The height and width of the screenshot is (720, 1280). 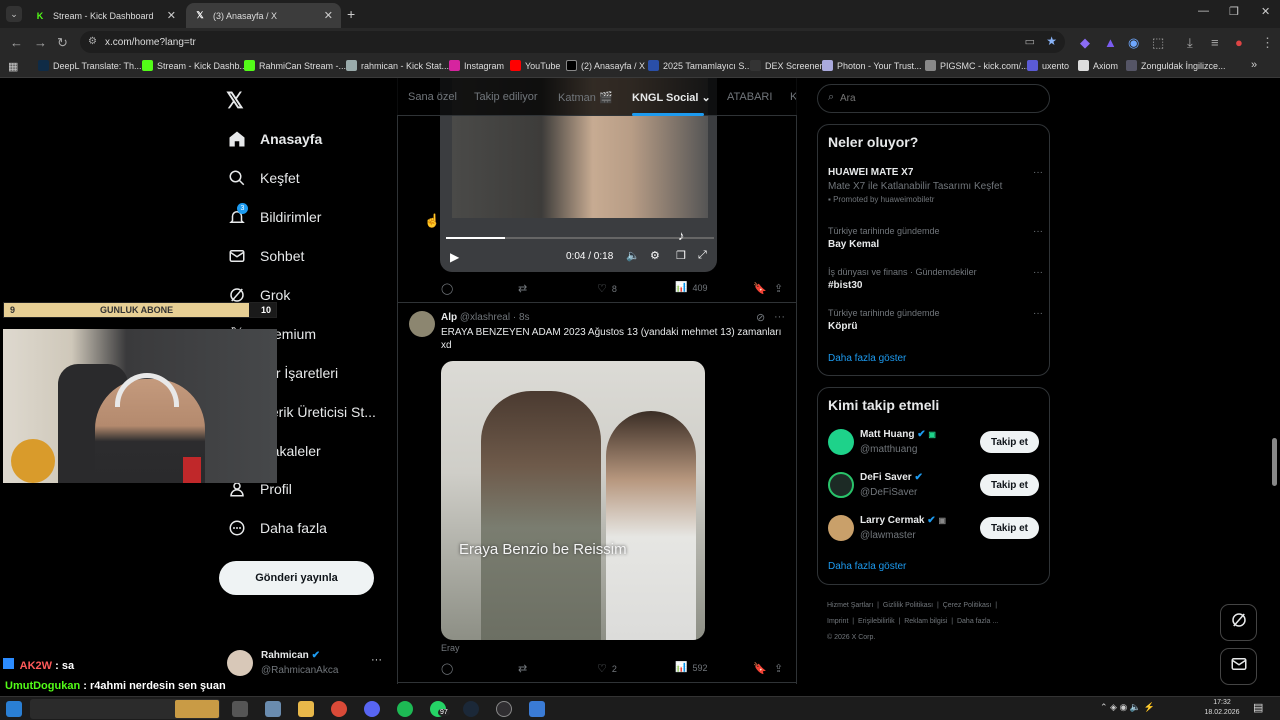 I want to click on new-tab-button: +, so click(x=351, y=14).